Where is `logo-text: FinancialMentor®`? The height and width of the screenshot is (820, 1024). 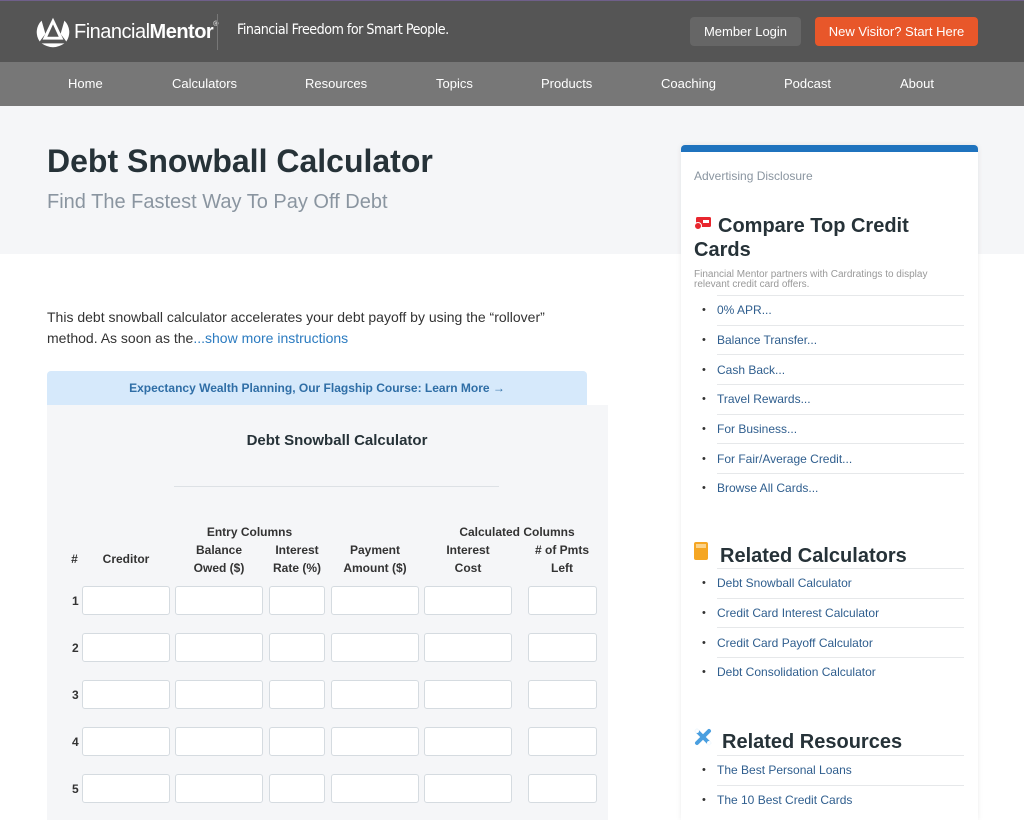
logo-text: FinancialMentor® is located at coordinates (146, 31).